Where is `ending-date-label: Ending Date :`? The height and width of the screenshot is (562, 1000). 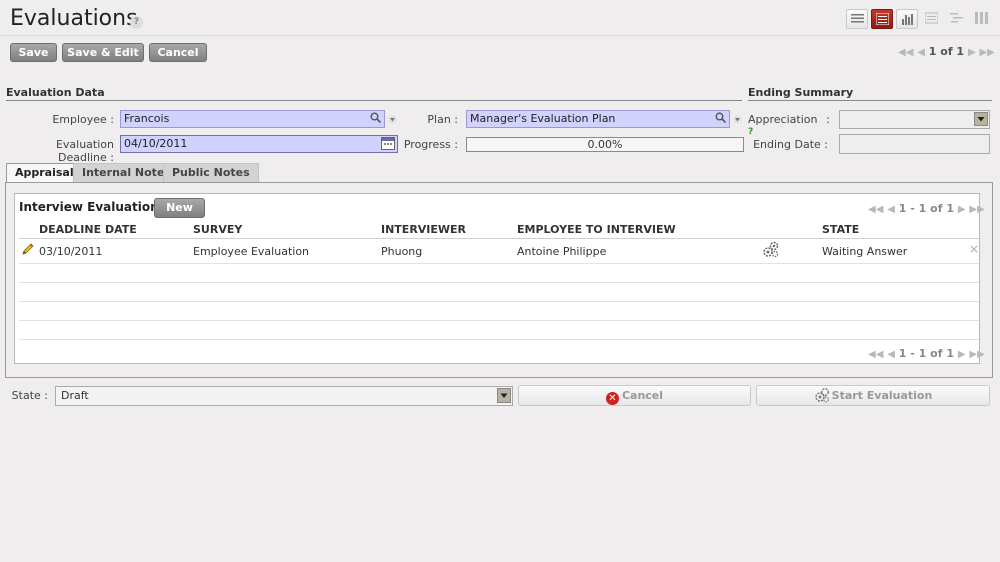 ending-date-label: Ending Date : is located at coordinates (790, 144).